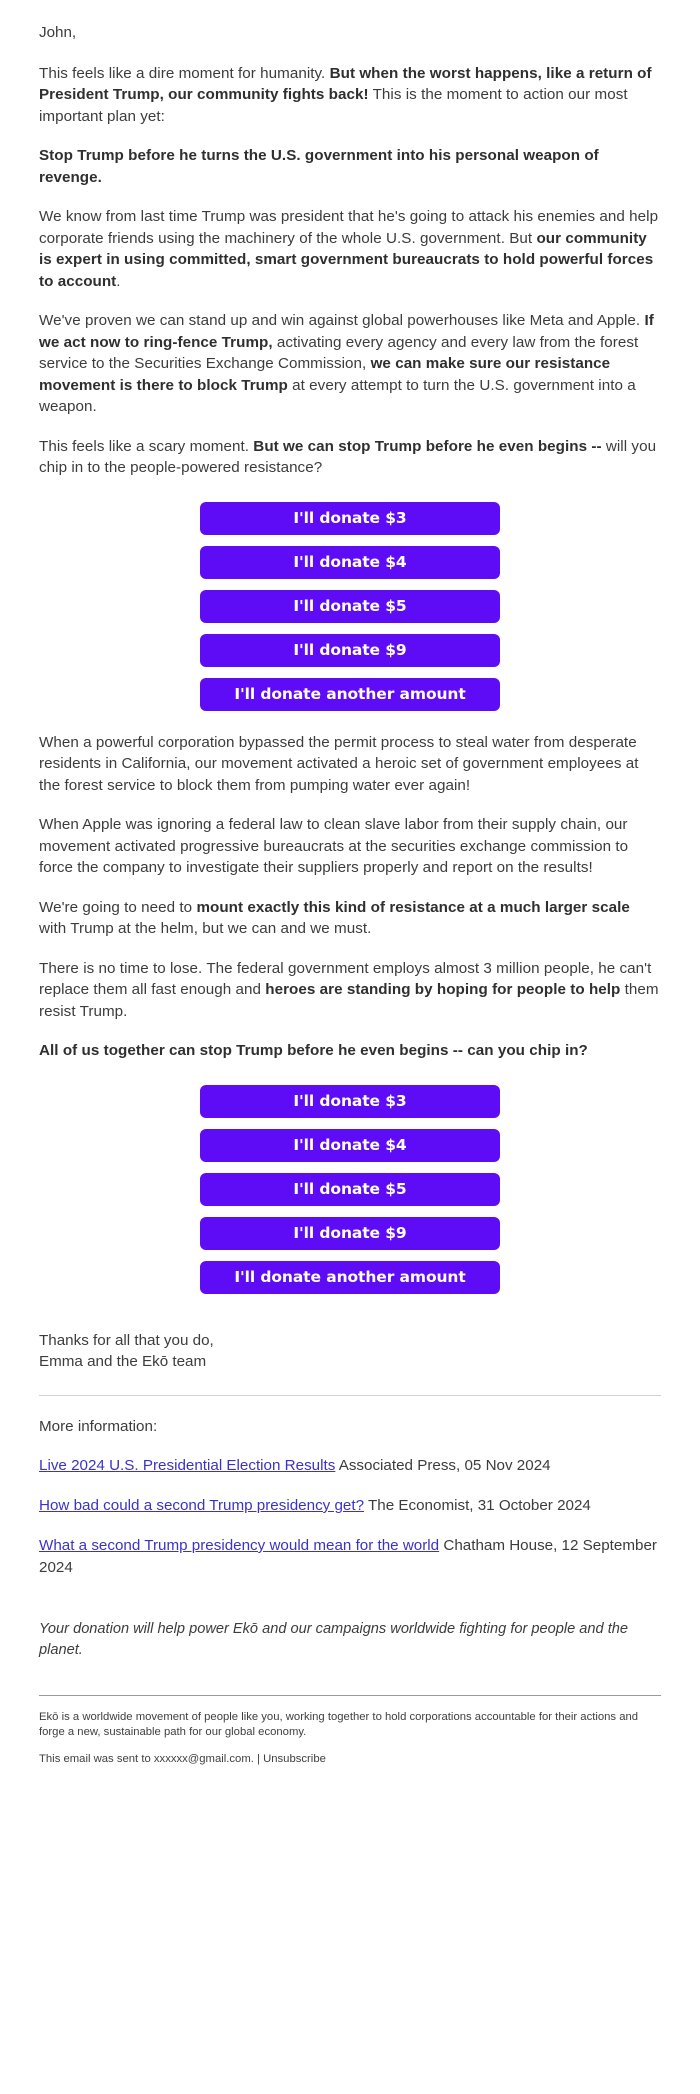  Describe the element at coordinates (123, 1361) in the screenshot. I see `signature-line-2: Emma and the Ekō team` at that location.